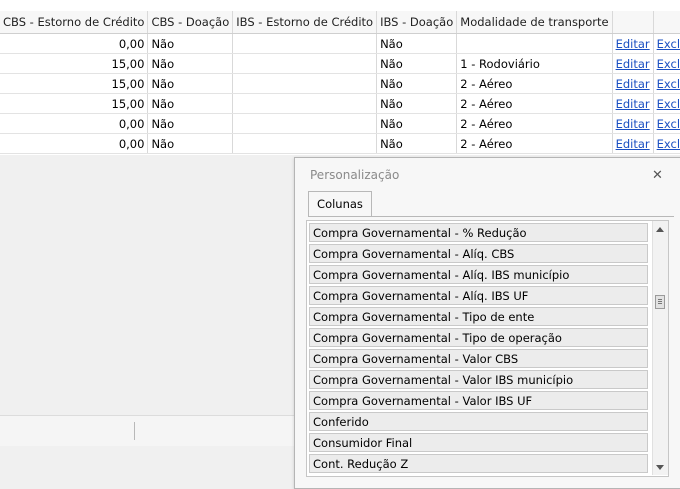 Image resolution: width=680 pixels, height=489 pixels. What do you see at coordinates (478, 463) in the screenshot?
I see `column-list-item: Cont. Redução Z` at bounding box center [478, 463].